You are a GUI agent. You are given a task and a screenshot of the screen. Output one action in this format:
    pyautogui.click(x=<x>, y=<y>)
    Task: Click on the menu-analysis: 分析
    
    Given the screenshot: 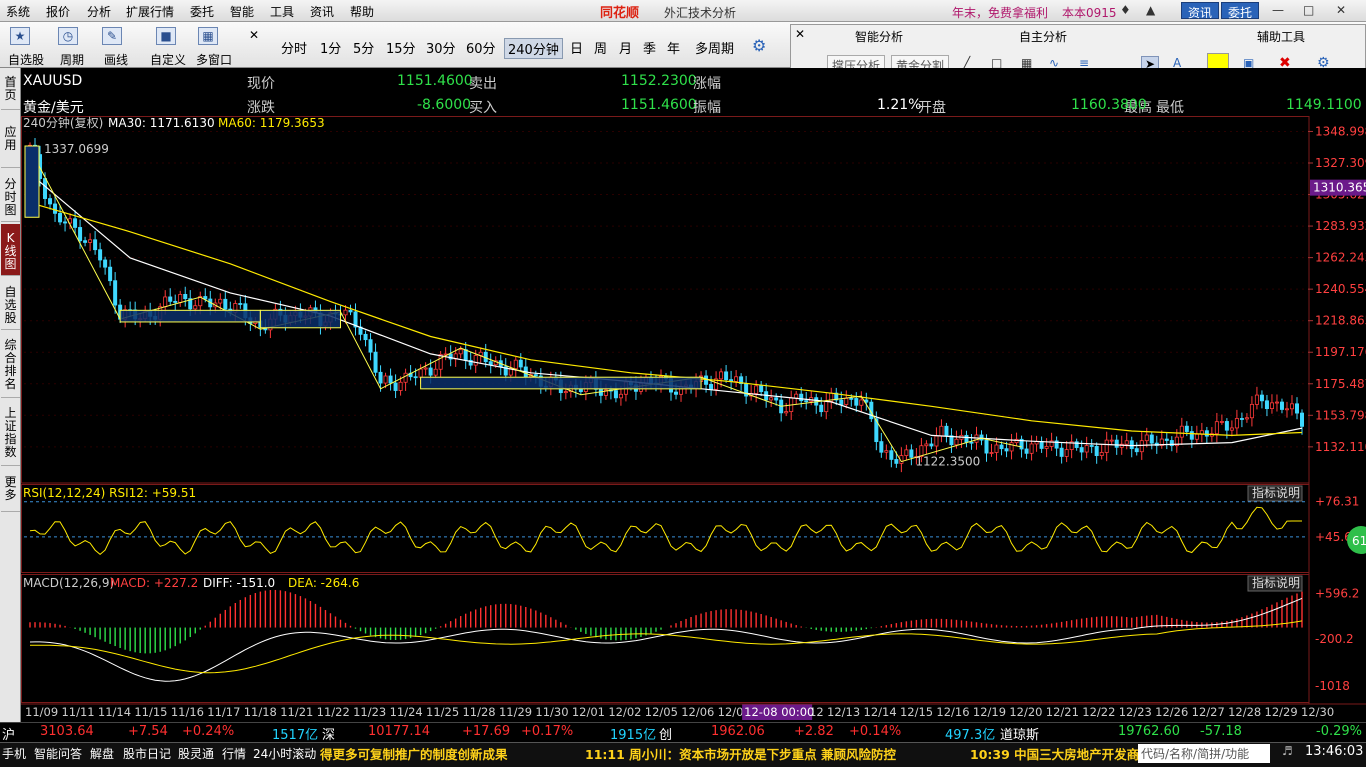 What is the action you would take?
    pyautogui.click(x=99, y=11)
    